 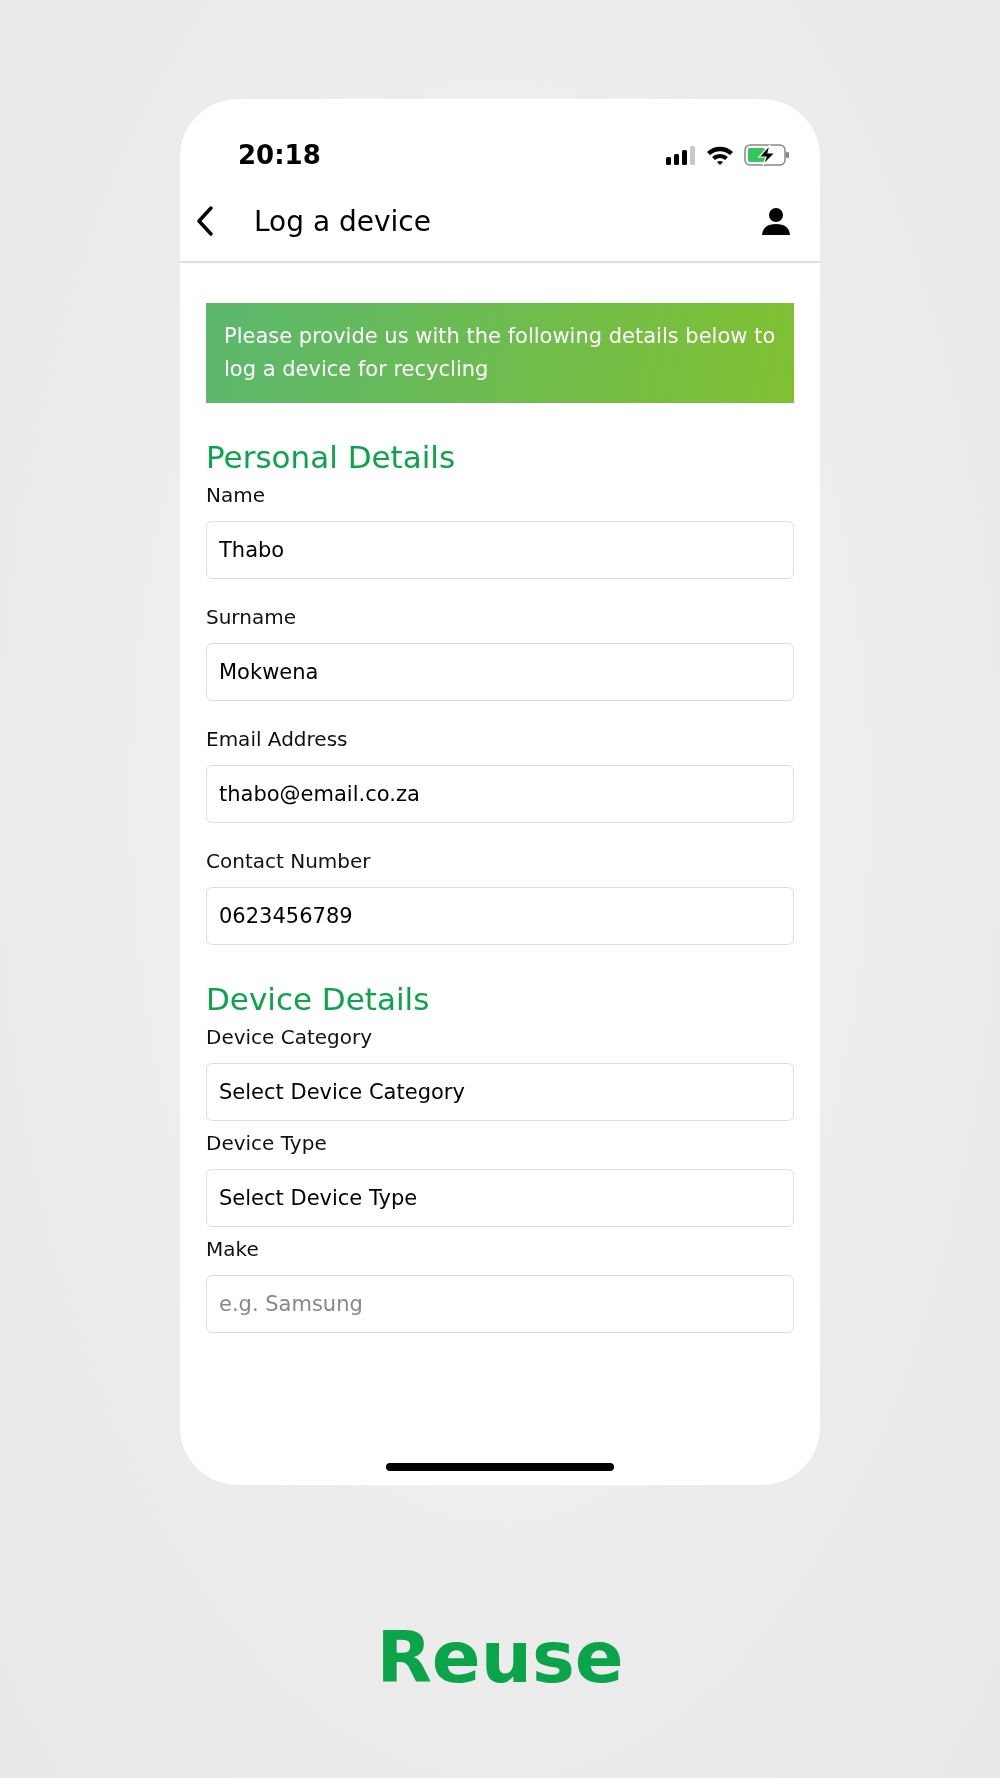 What do you see at coordinates (720, 155) in the screenshot?
I see `wifi-icon` at bounding box center [720, 155].